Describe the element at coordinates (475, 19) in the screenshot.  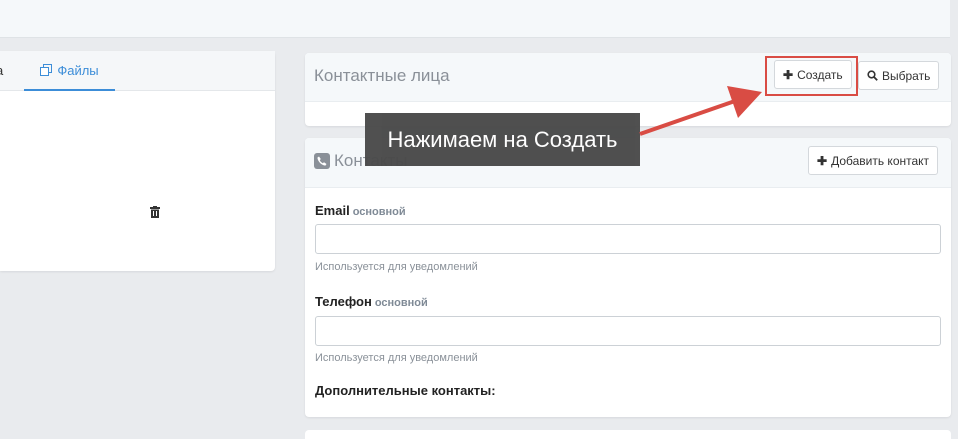
I see `top-panel` at that location.